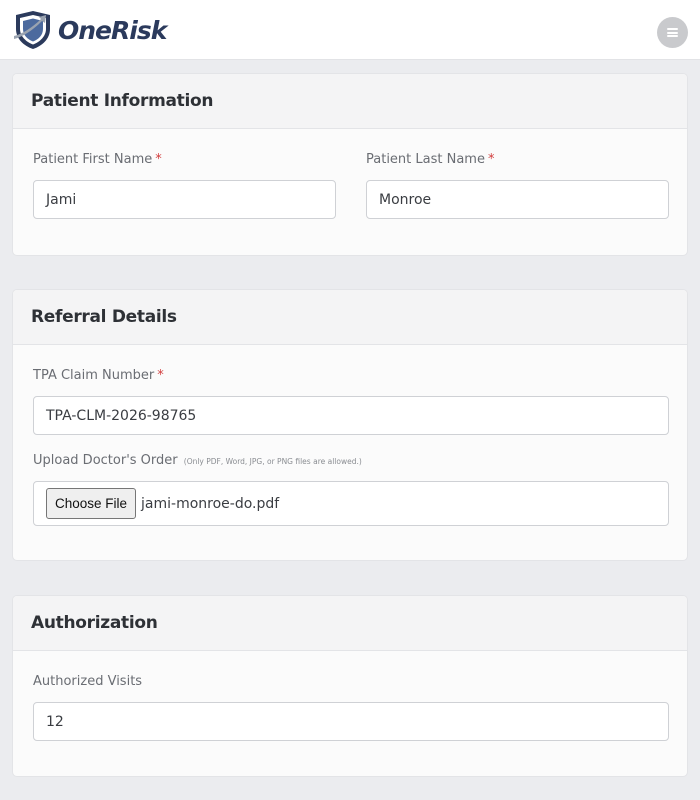 This screenshot has width=700, height=800. Describe the element at coordinates (88, 681) in the screenshot. I see `authorized-visits-label: Authorized Visits` at that location.